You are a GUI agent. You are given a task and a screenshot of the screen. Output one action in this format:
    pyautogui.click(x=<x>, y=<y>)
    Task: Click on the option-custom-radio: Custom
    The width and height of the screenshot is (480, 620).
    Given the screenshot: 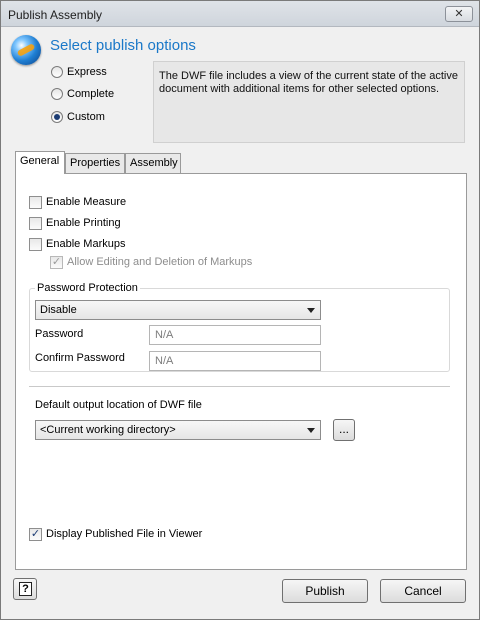 What is the action you would take?
    pyautogui.click(x=78, y=117)
    